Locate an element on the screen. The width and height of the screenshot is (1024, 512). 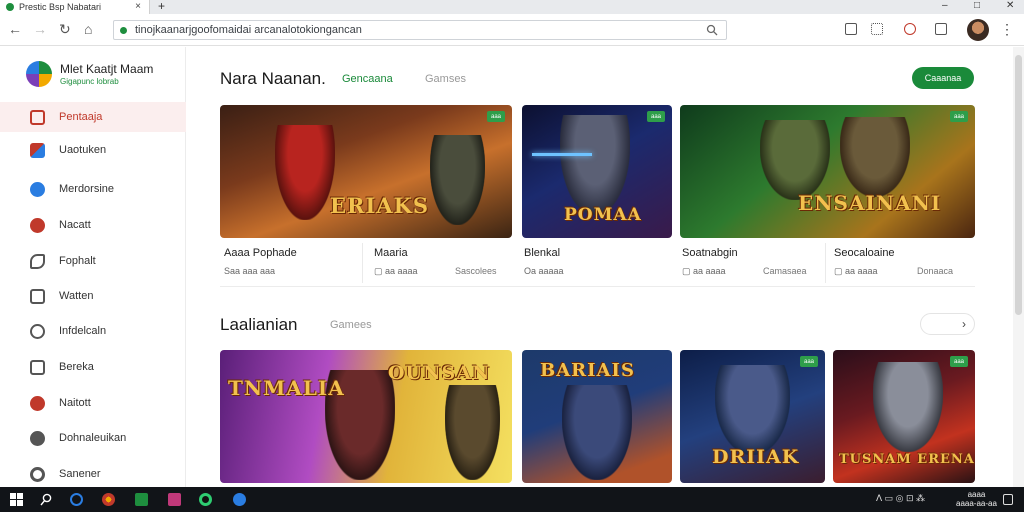
windows-start-icon is located at coordinates (16, 499).